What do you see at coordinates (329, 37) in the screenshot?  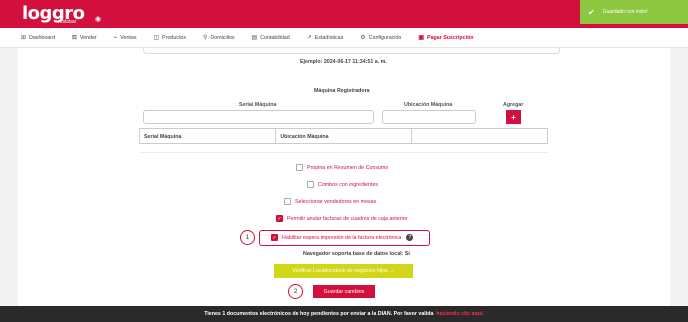 I see `nav-estadisticas-label: Estadísticas` at bounding box center [329, 37].